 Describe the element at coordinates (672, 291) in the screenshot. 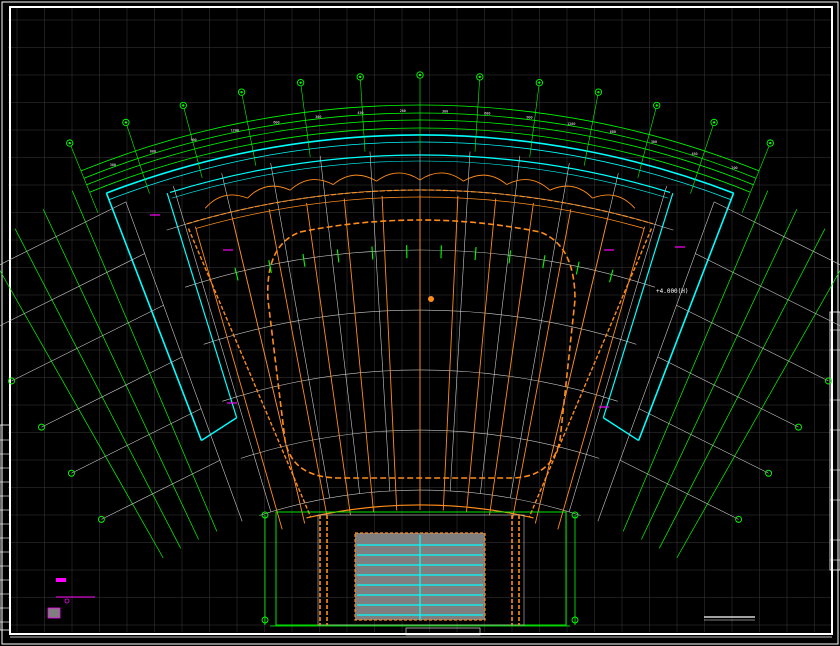

I see `elevation-label: +4.000(H)` at that location.